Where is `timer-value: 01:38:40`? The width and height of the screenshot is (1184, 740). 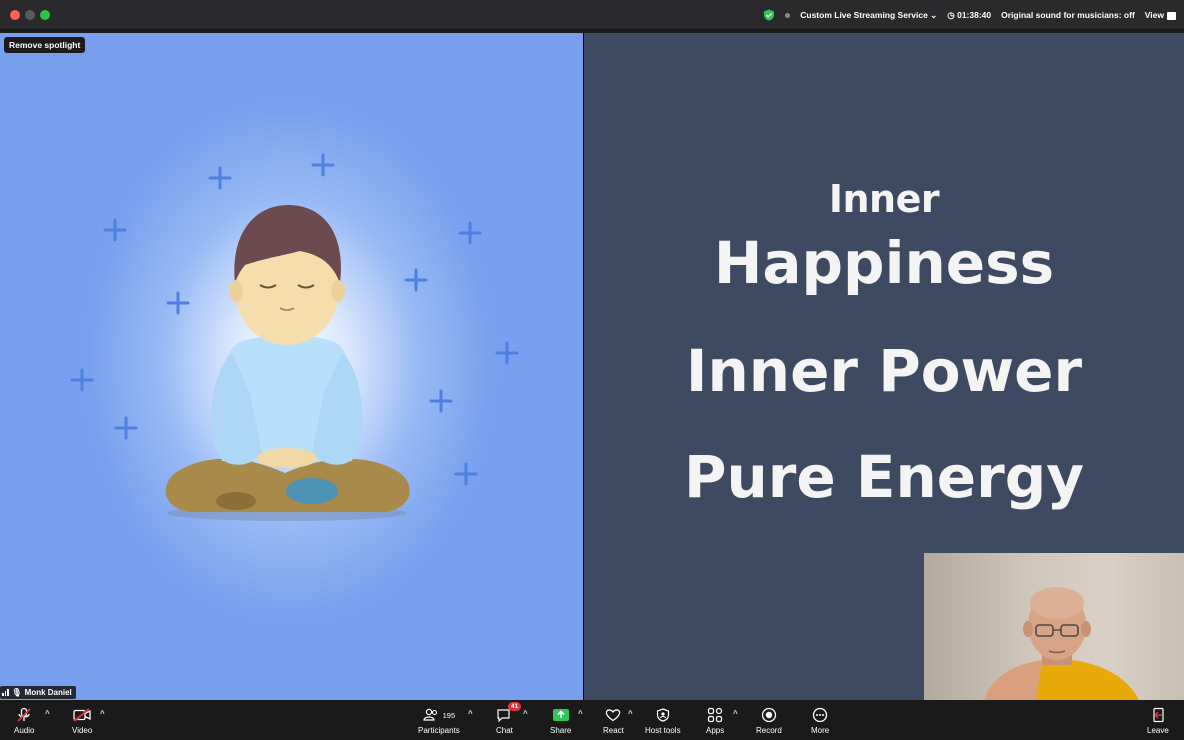
timer-value: 01:38:40 is located at coordinates (974, 14).